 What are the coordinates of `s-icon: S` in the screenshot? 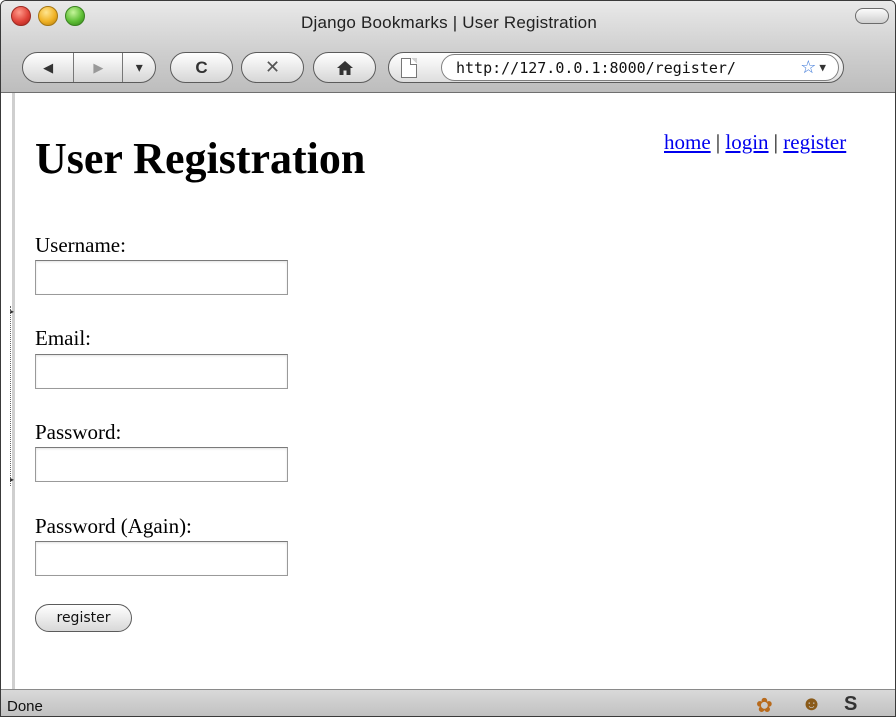 It's located at (850, 704).